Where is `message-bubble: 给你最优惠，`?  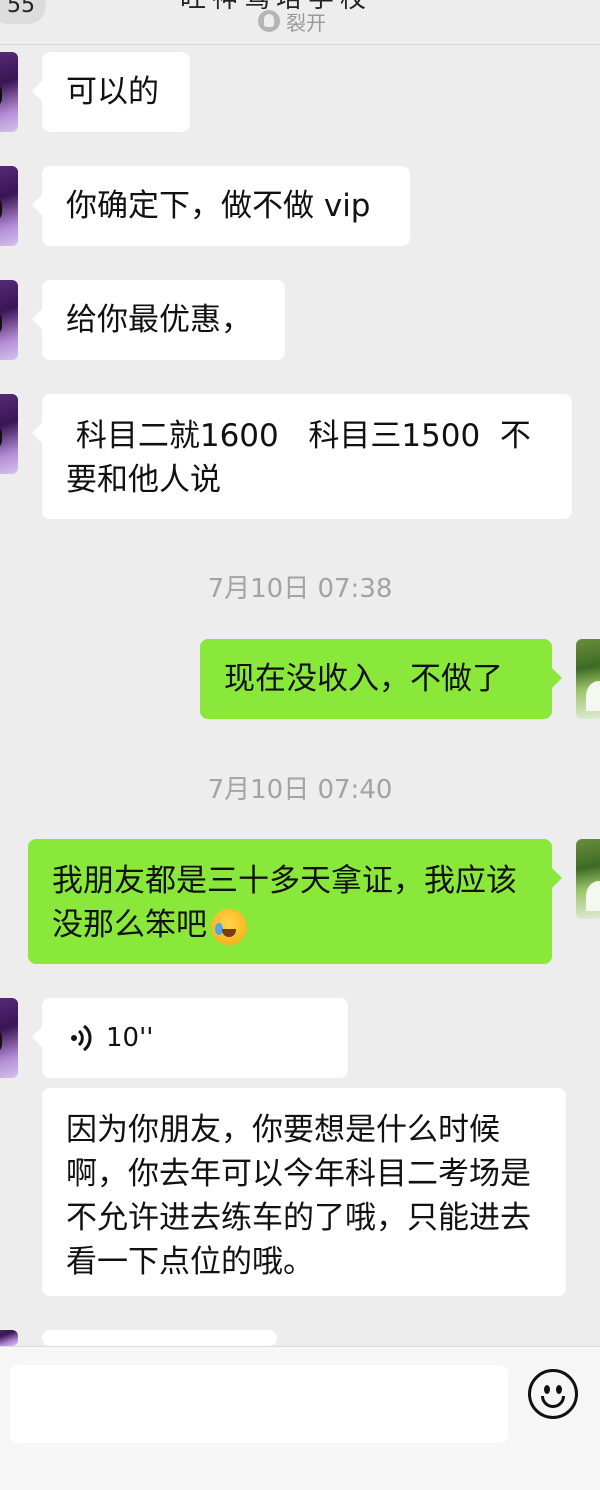 message-bubble: 给你最优惠， is located at coordinates (158, 320).